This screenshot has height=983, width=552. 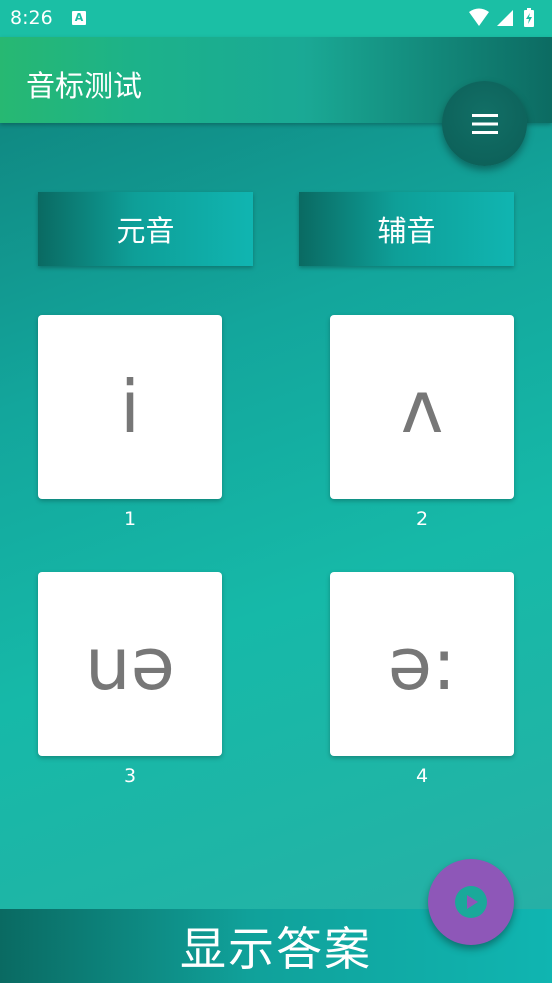 I want to click on play-icon, so click(x=471, y=902).